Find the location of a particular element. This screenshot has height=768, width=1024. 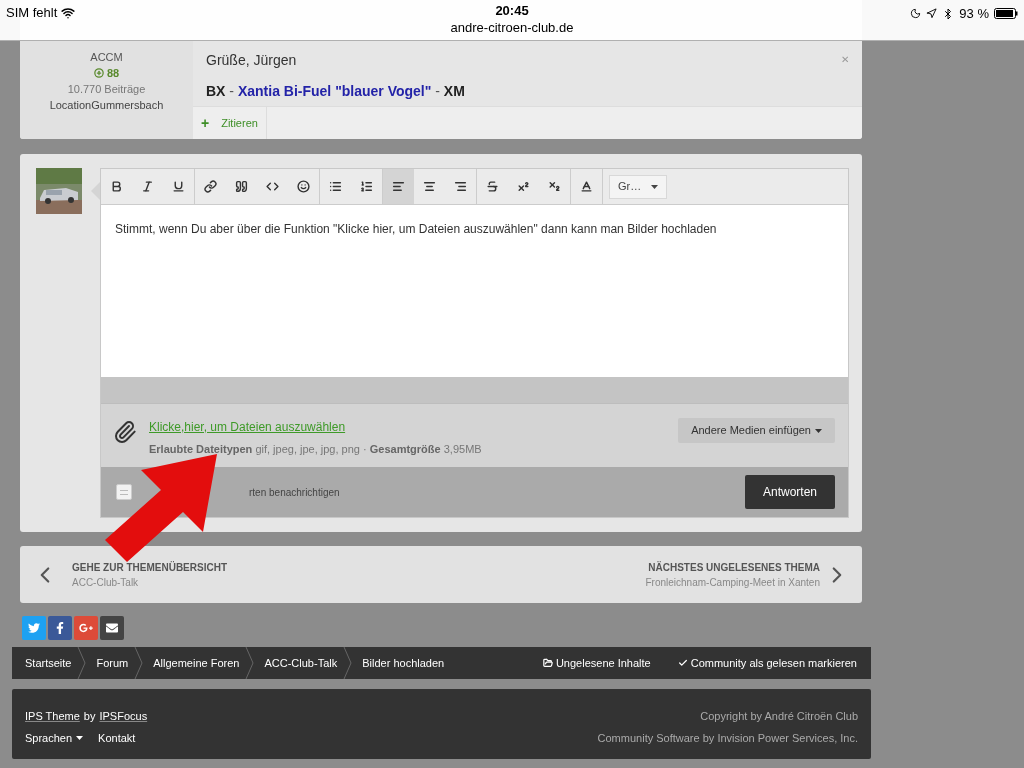

member-group: ACCM is located at coordinates (106, 57).